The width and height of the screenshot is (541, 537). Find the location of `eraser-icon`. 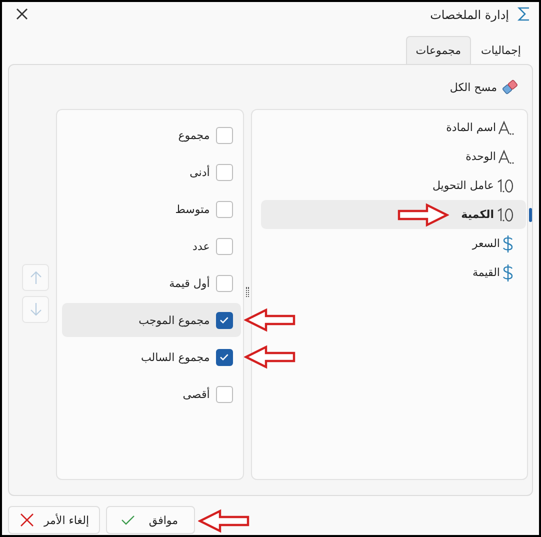

eraser-icon is located at coordinates (510, 87).